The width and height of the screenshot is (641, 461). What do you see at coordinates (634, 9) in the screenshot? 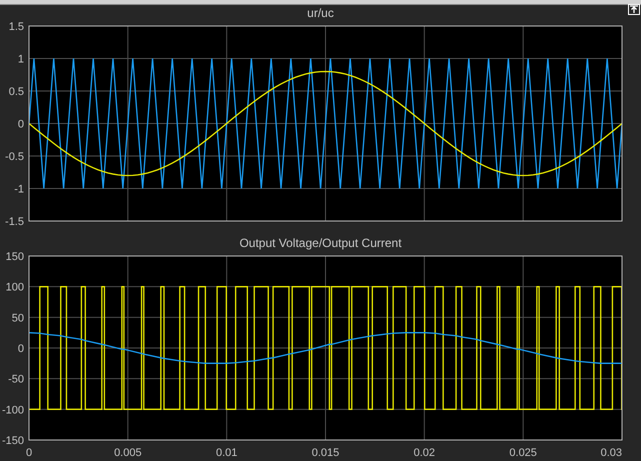
I see `box-arrow-icon` at bounding box center [634, 9].